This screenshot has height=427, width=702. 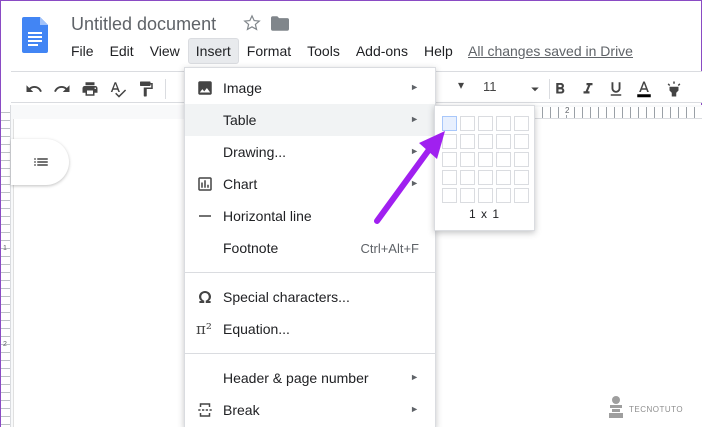 I want to click on undo-icon, so click(x=34, y=89).